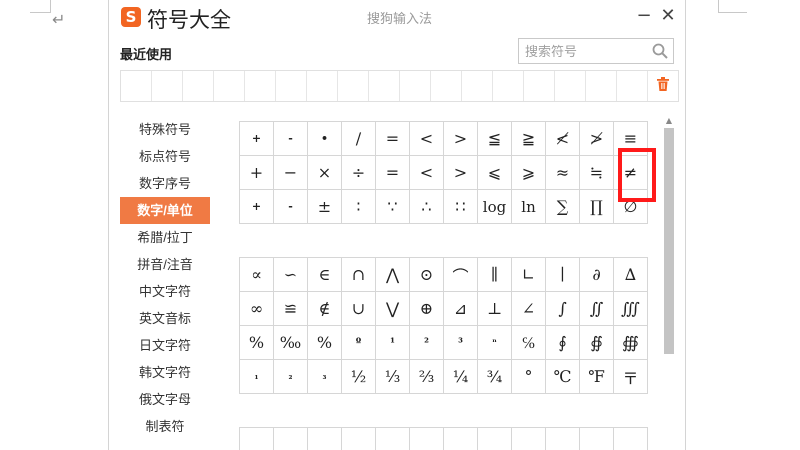 This screenshot has width=800, height=450. I want to click on sidebar-item: 特殊符号, so click(165, 129).